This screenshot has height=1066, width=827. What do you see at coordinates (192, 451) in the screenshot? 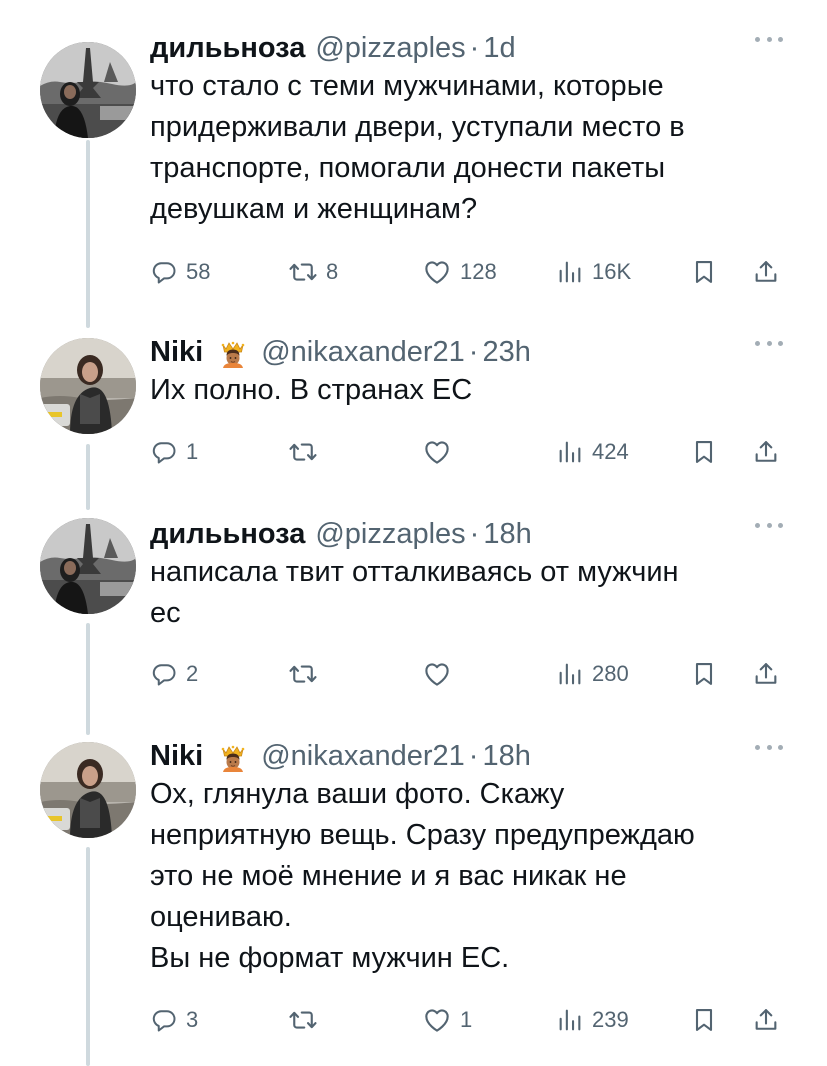
I see `reply-count: 1` at bounding box center [192, 451].